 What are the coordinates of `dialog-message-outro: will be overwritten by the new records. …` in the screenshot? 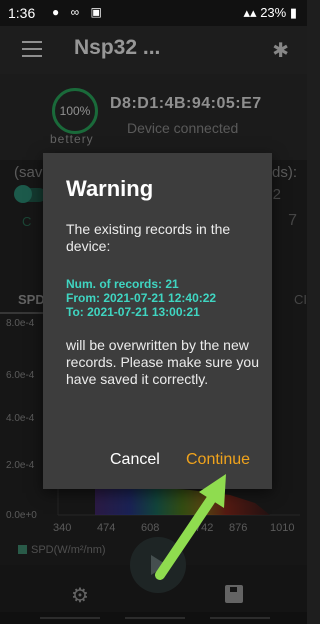 It's located at (162, 362).